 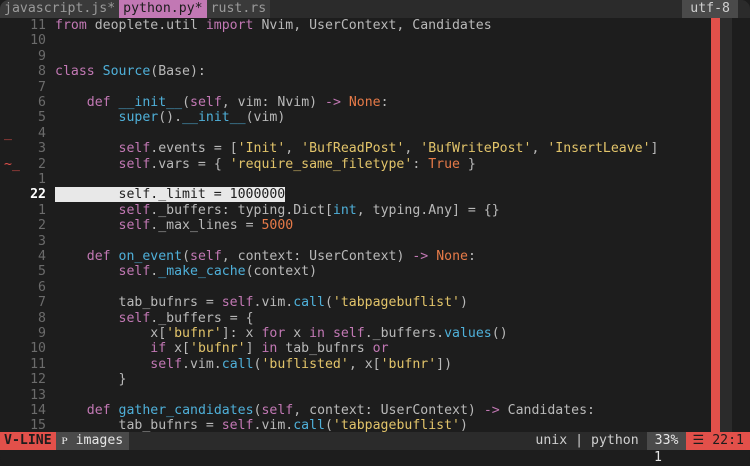 I want to click on code-token: (, so click(x=186, y=256).